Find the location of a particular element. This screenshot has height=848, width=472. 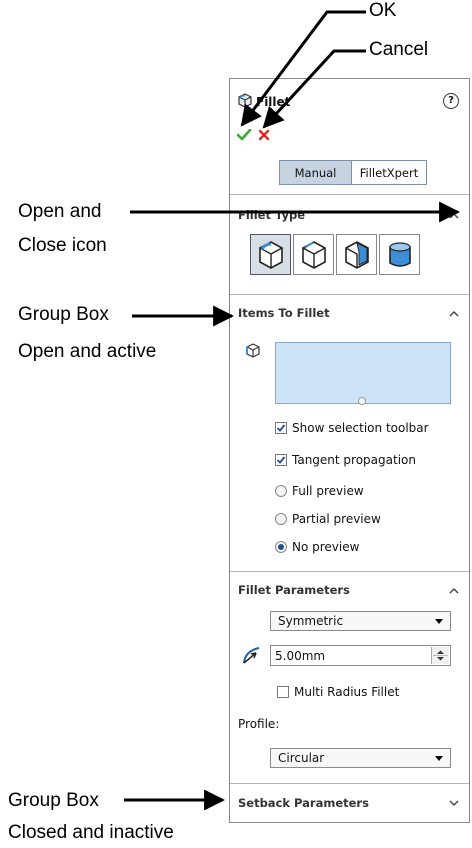

variable-size-fillet-icon is located at coordinates (314, 255).